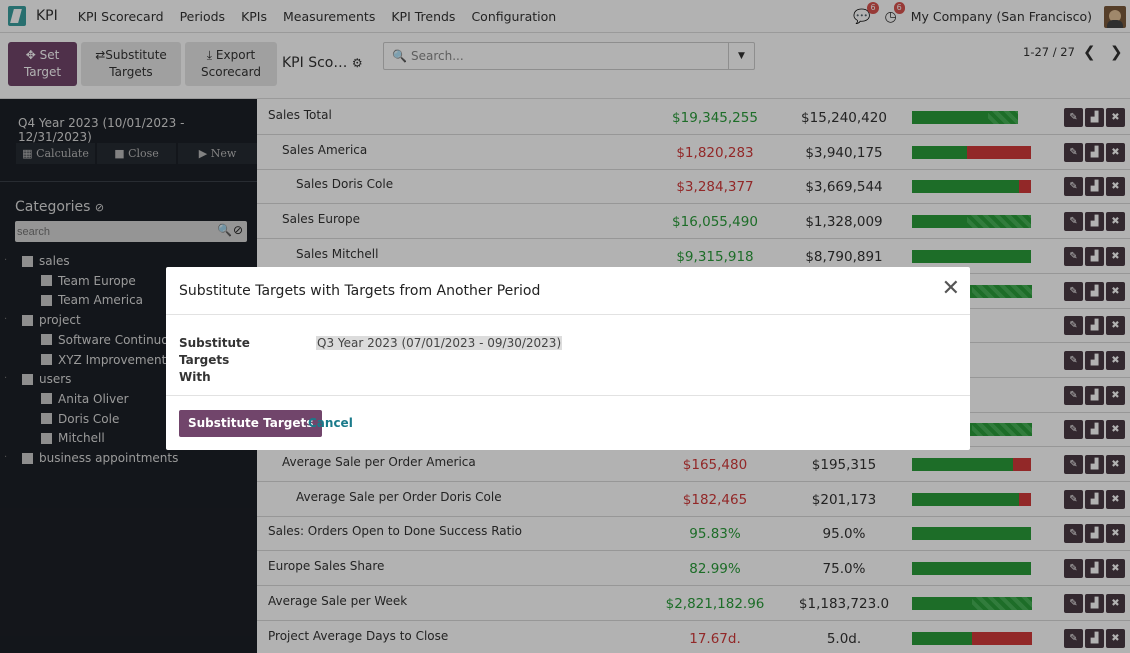 The height and width of the screenshot is (653, 1130). Describe the element at coordinates (951, 288) in the screenshot. I see `close-icon: ✕` at that location.